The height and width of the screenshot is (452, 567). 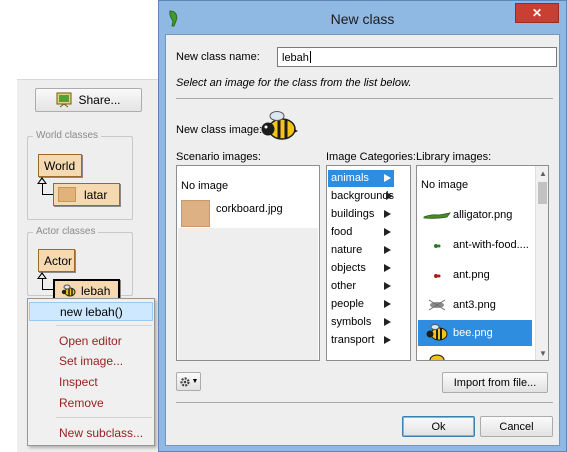 I want to click on category-buildings: buildings, so click(x=361, y=214).